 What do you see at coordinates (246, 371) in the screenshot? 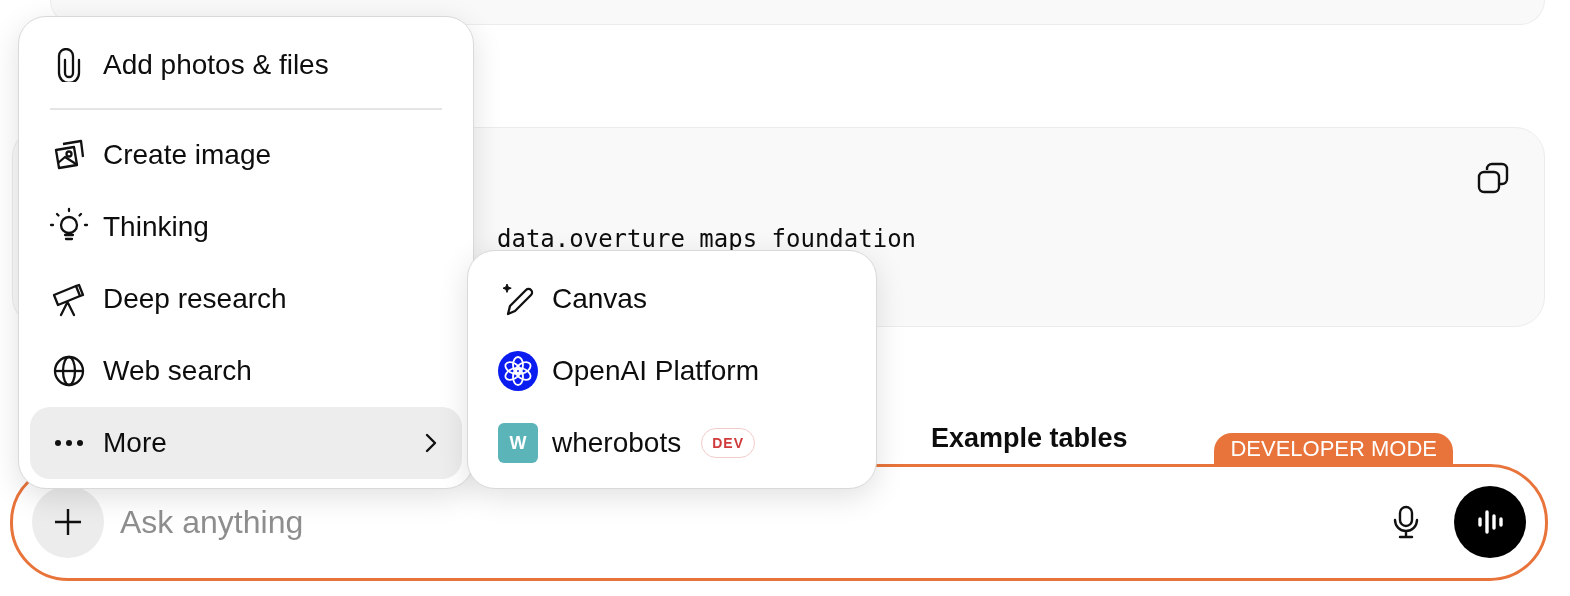
I see `menu-item: Web search` at bounding box center [246, 371].